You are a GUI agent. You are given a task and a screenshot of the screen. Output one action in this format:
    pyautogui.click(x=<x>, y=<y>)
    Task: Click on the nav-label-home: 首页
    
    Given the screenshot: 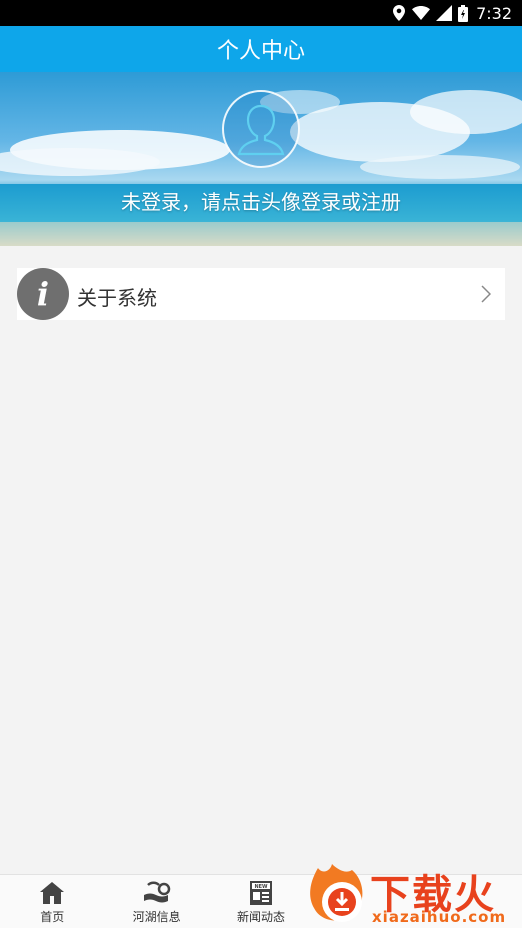 What is the action you would take?
    pyautogui.click(x=52, y=917)
    